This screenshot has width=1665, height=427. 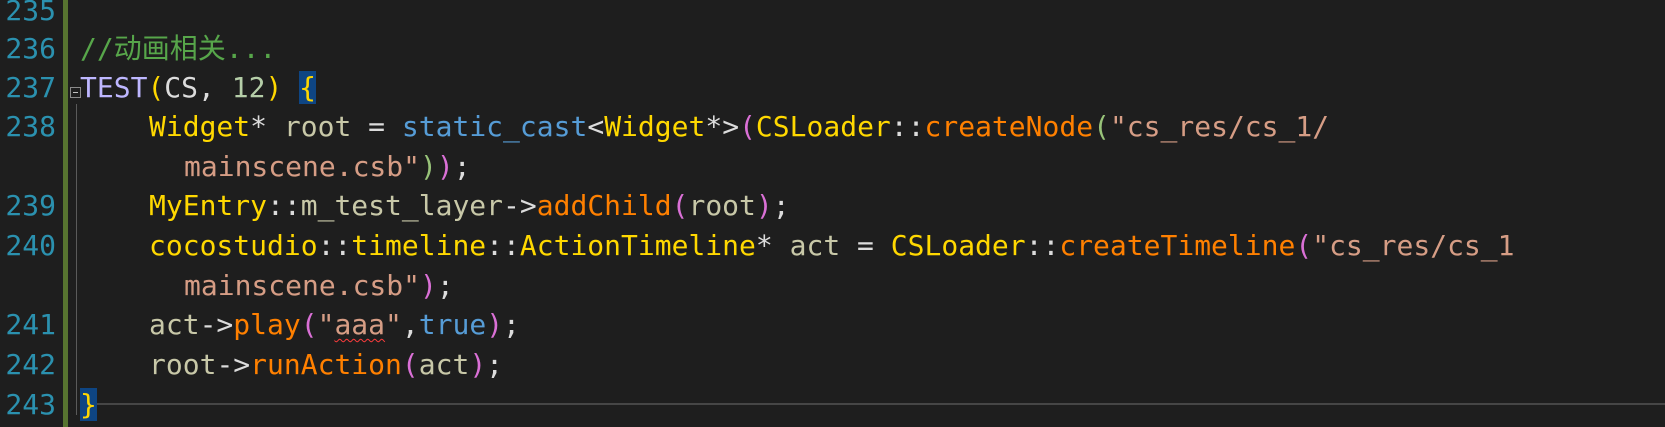 I want to click on code-line-243: }, so click(x=88, y=405).